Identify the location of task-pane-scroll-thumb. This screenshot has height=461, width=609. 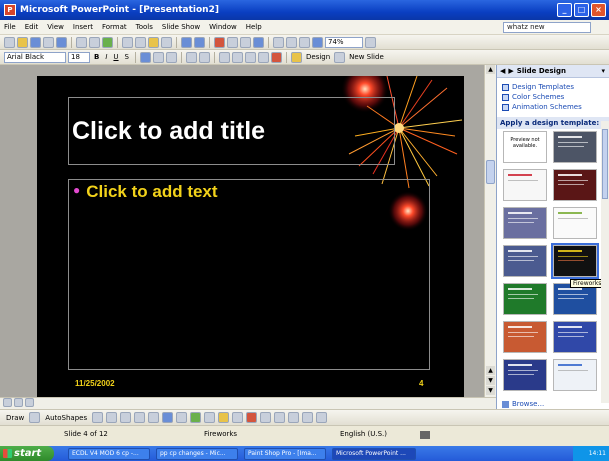
(605, 164).